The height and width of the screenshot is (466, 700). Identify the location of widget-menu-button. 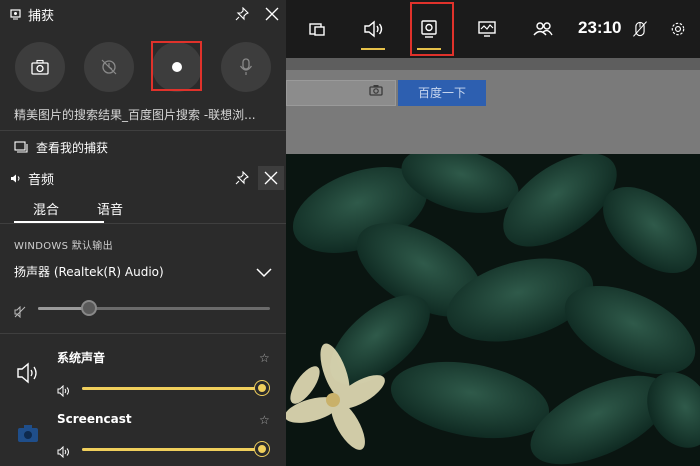
(317, 29).